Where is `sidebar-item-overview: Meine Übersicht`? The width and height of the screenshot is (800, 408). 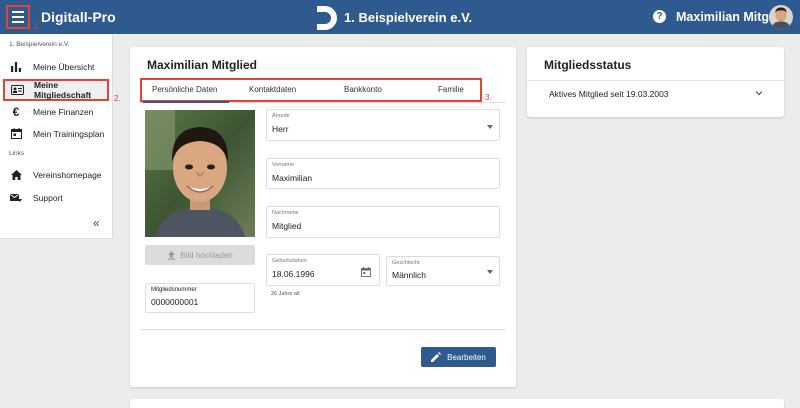
sidebar-item-overview: Meine Übersicht is located at coordinates (56, 66).